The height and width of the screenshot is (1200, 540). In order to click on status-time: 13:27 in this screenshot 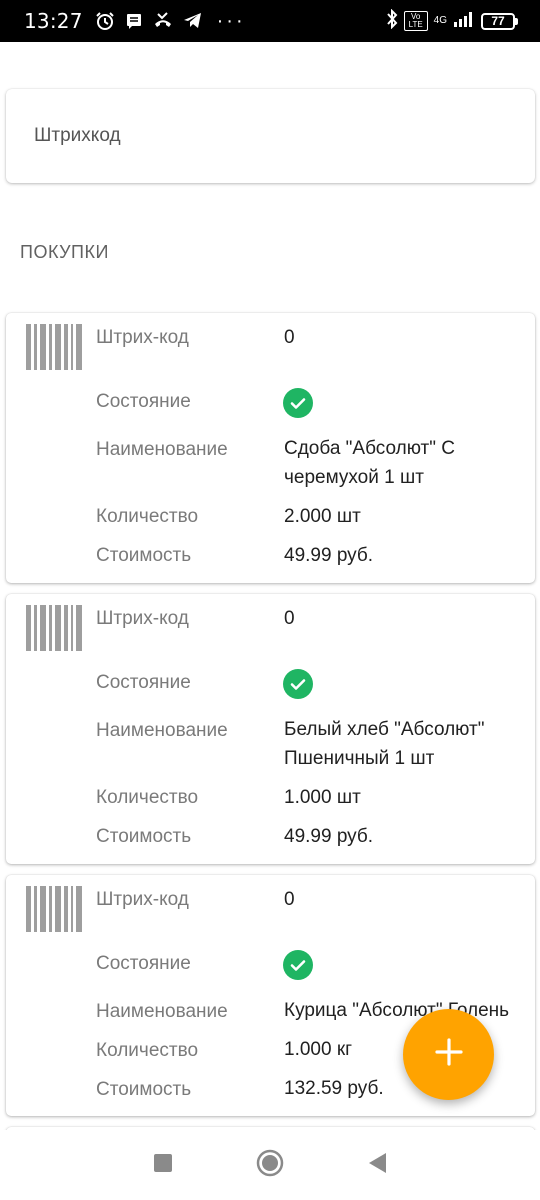, I will do `click(53, 21)`.